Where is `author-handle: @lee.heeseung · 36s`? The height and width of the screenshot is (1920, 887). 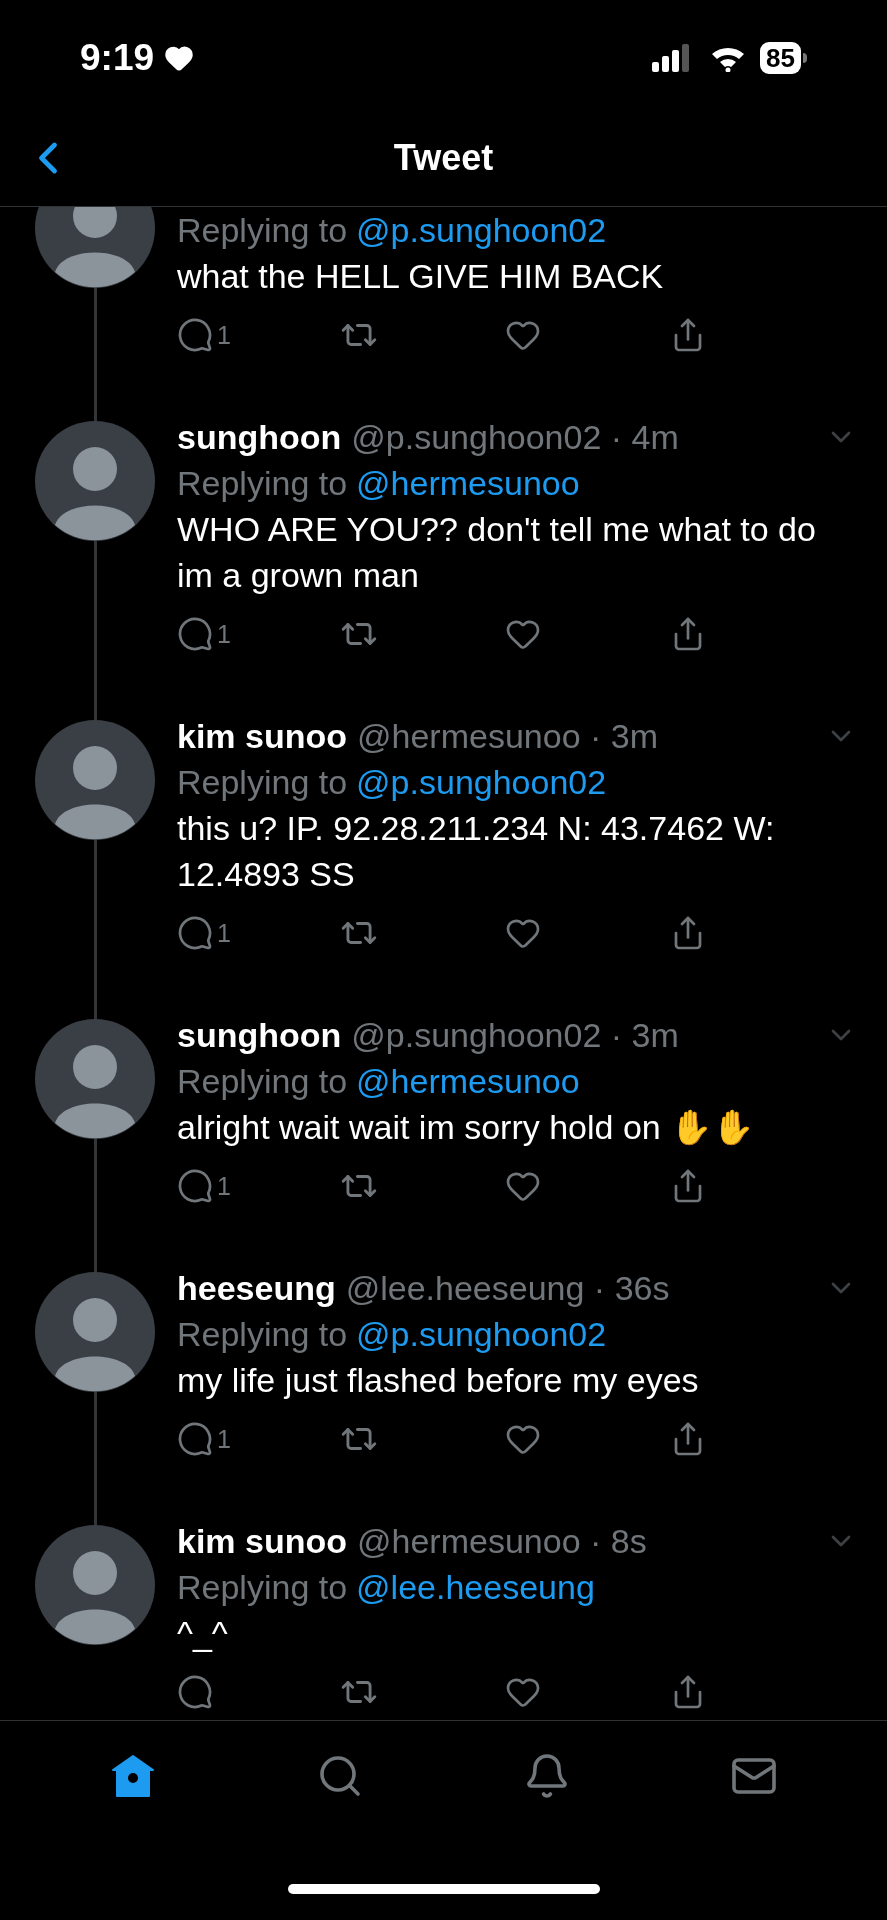 author-handle: @lee.heeseung · 36s is located at coordinates (507, 1288).